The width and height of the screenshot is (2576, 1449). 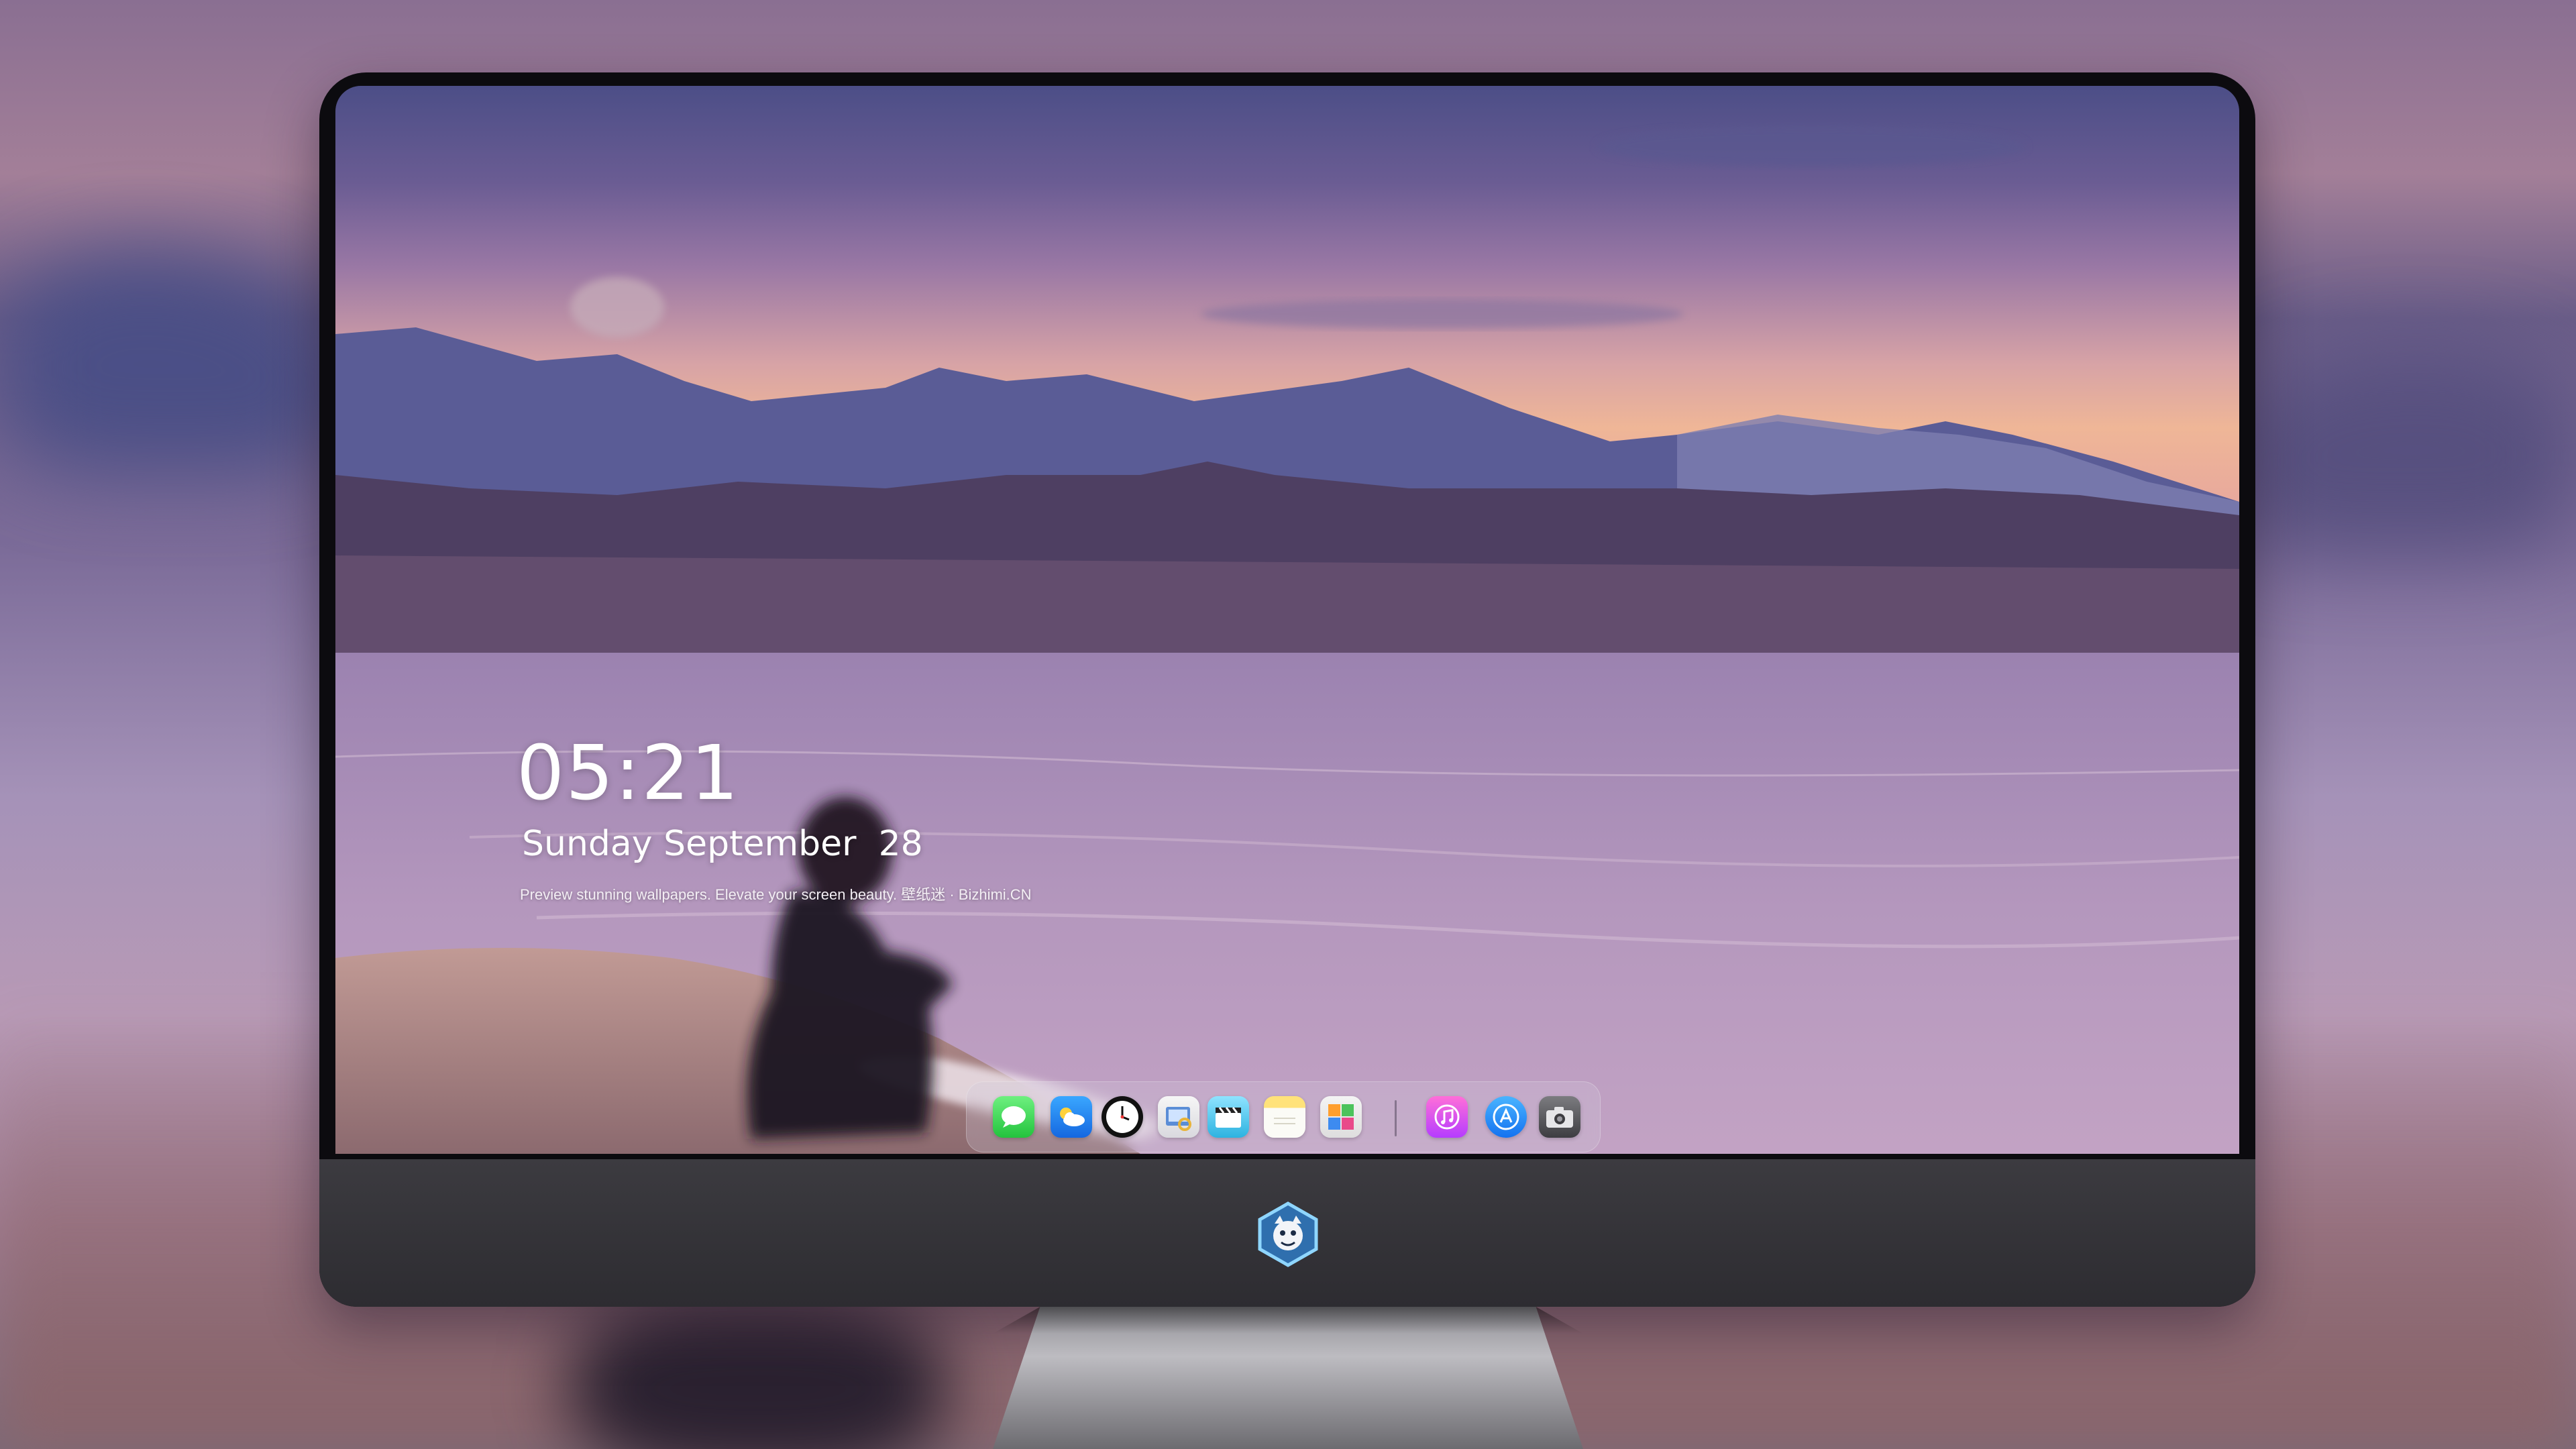 I want to click on clock-icon, so click(x=1122, y=1117).